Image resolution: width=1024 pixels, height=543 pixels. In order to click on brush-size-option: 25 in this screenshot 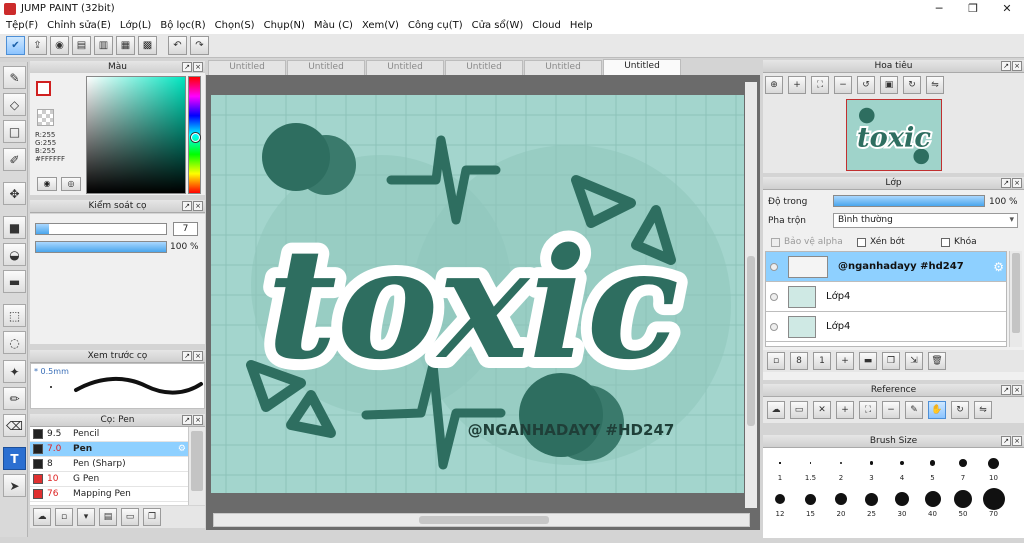, I will do `click(872, 503)`.